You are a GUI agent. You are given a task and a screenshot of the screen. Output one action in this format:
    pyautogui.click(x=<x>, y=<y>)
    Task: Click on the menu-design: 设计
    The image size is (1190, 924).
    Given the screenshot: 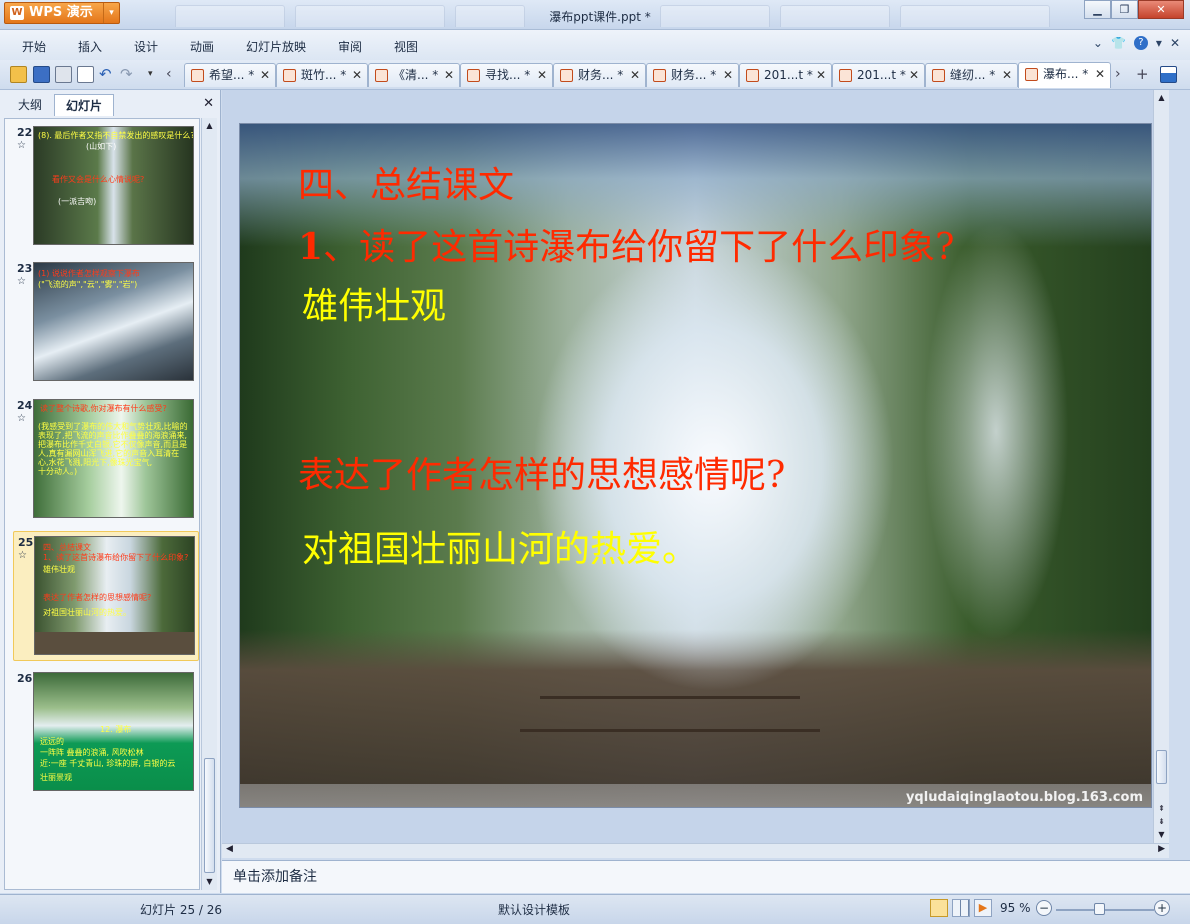 What is the action you would take?
    pyautogui.click(x=146, y=46)
    